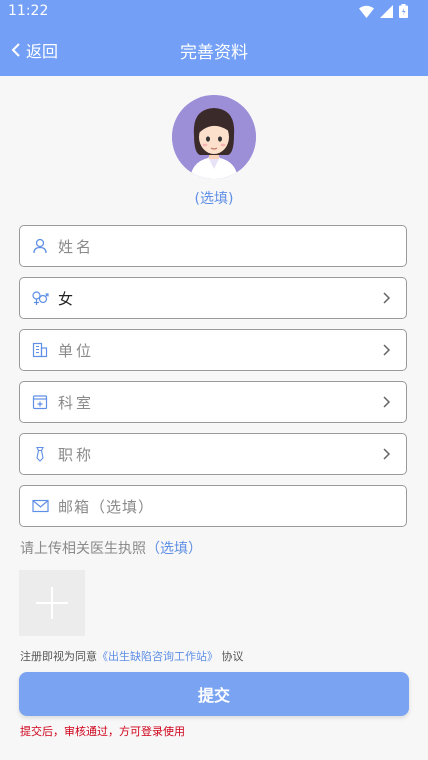 The image size is (428, 760). Describe the element at coordinates (106, 506) in the screenshot. I see `email-placeholder: 邮箱（选填）` at that location.